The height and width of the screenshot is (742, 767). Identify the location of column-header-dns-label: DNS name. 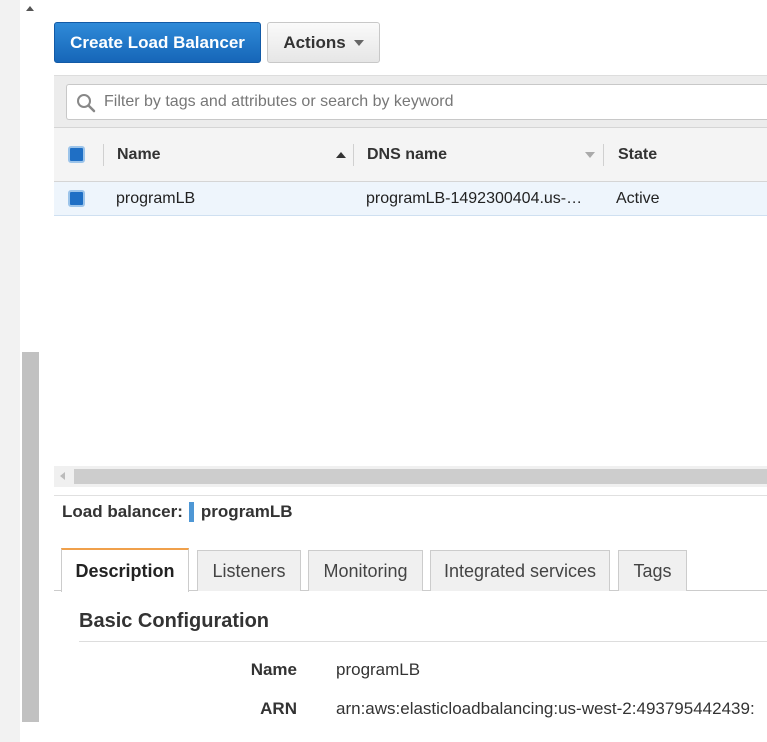
(407, 154).